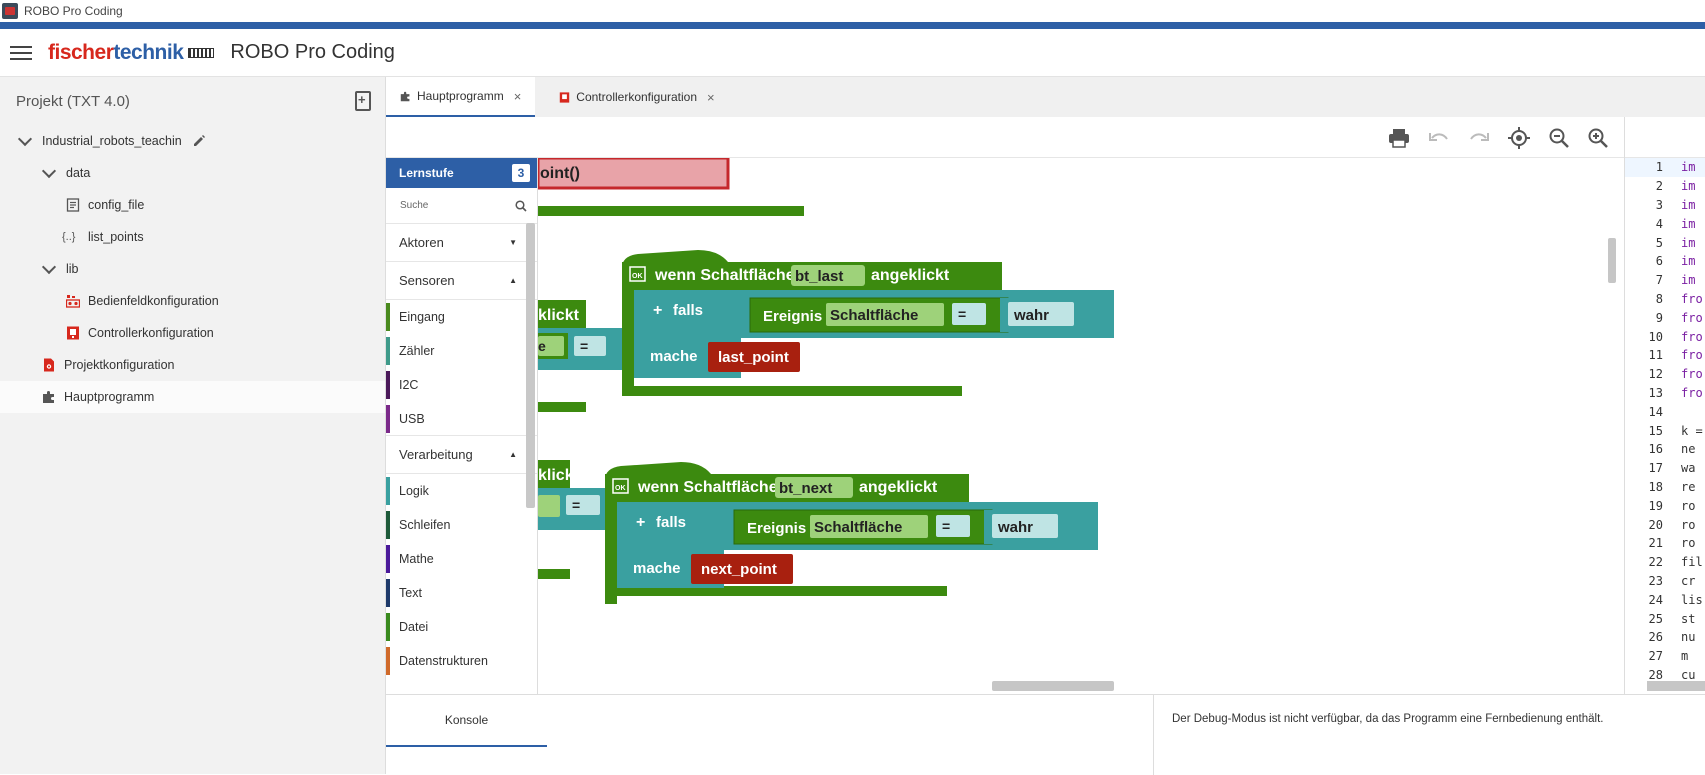 The width and height of the screenshot is (1705, 775). Describe the element at coordinates (671, 522) in the screenshot. I see `falls-label-2: falls` at that location.